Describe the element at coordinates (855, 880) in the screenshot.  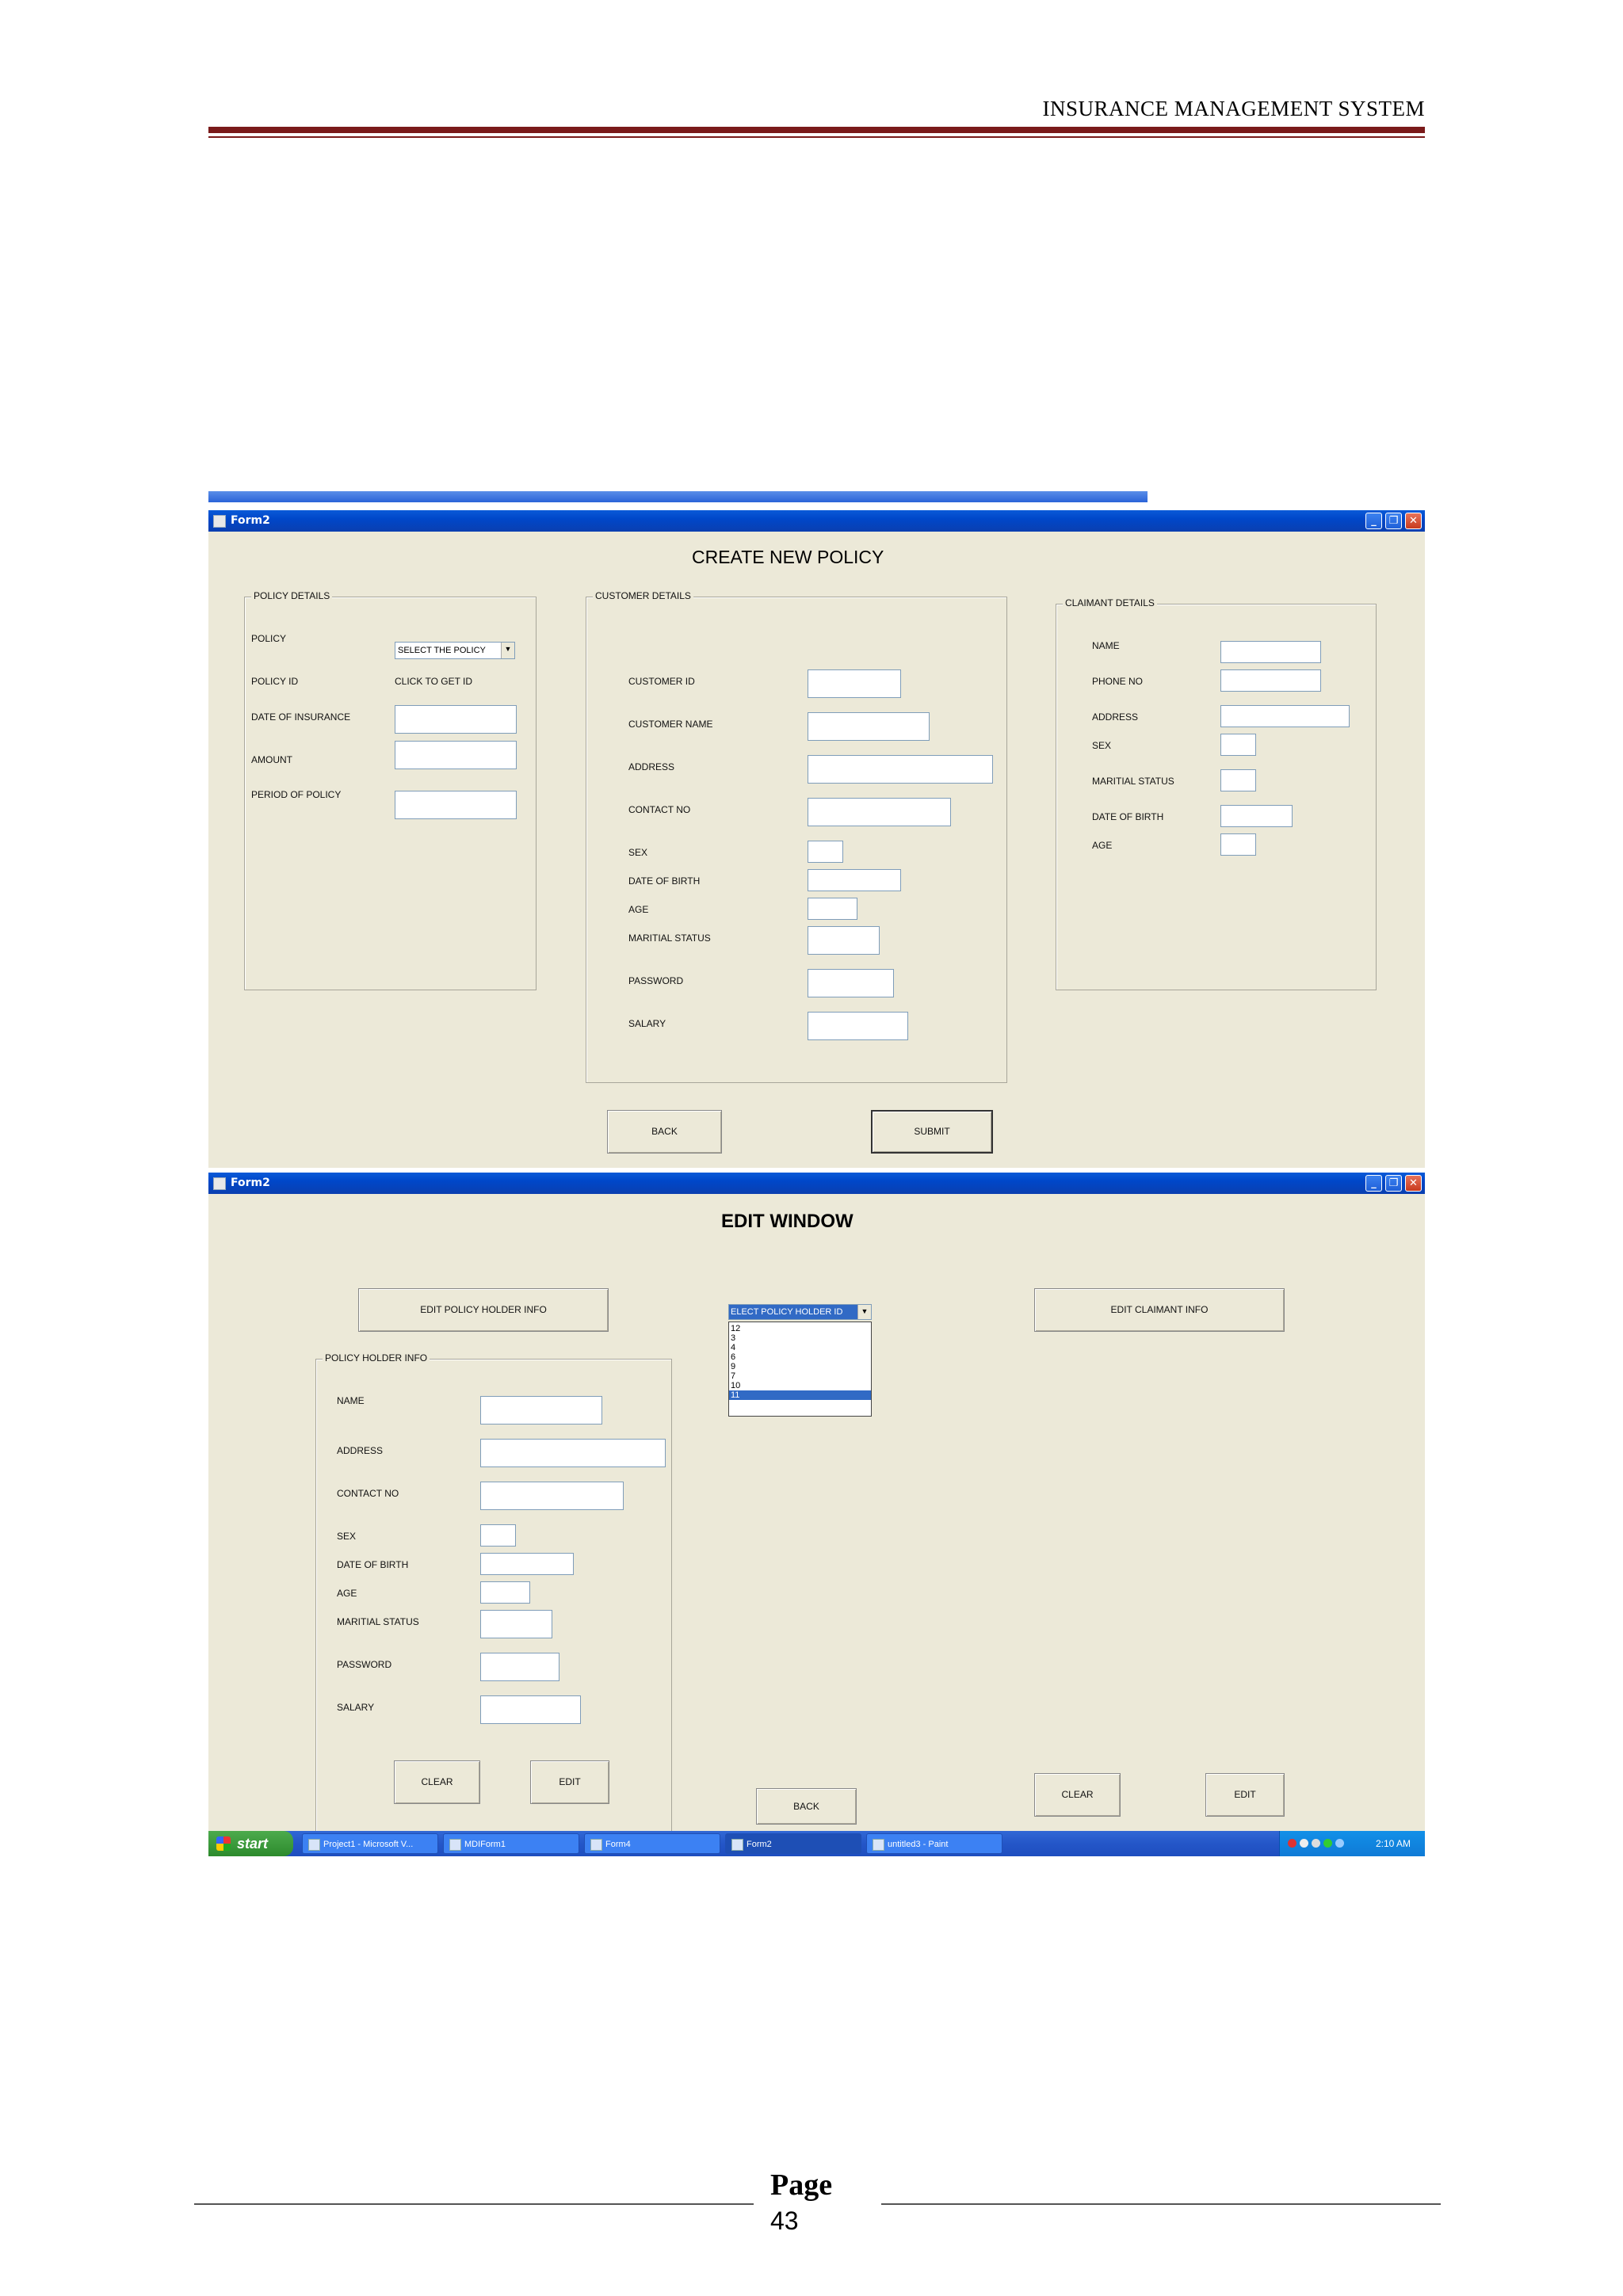
I see `customer-dob-field` at that location.